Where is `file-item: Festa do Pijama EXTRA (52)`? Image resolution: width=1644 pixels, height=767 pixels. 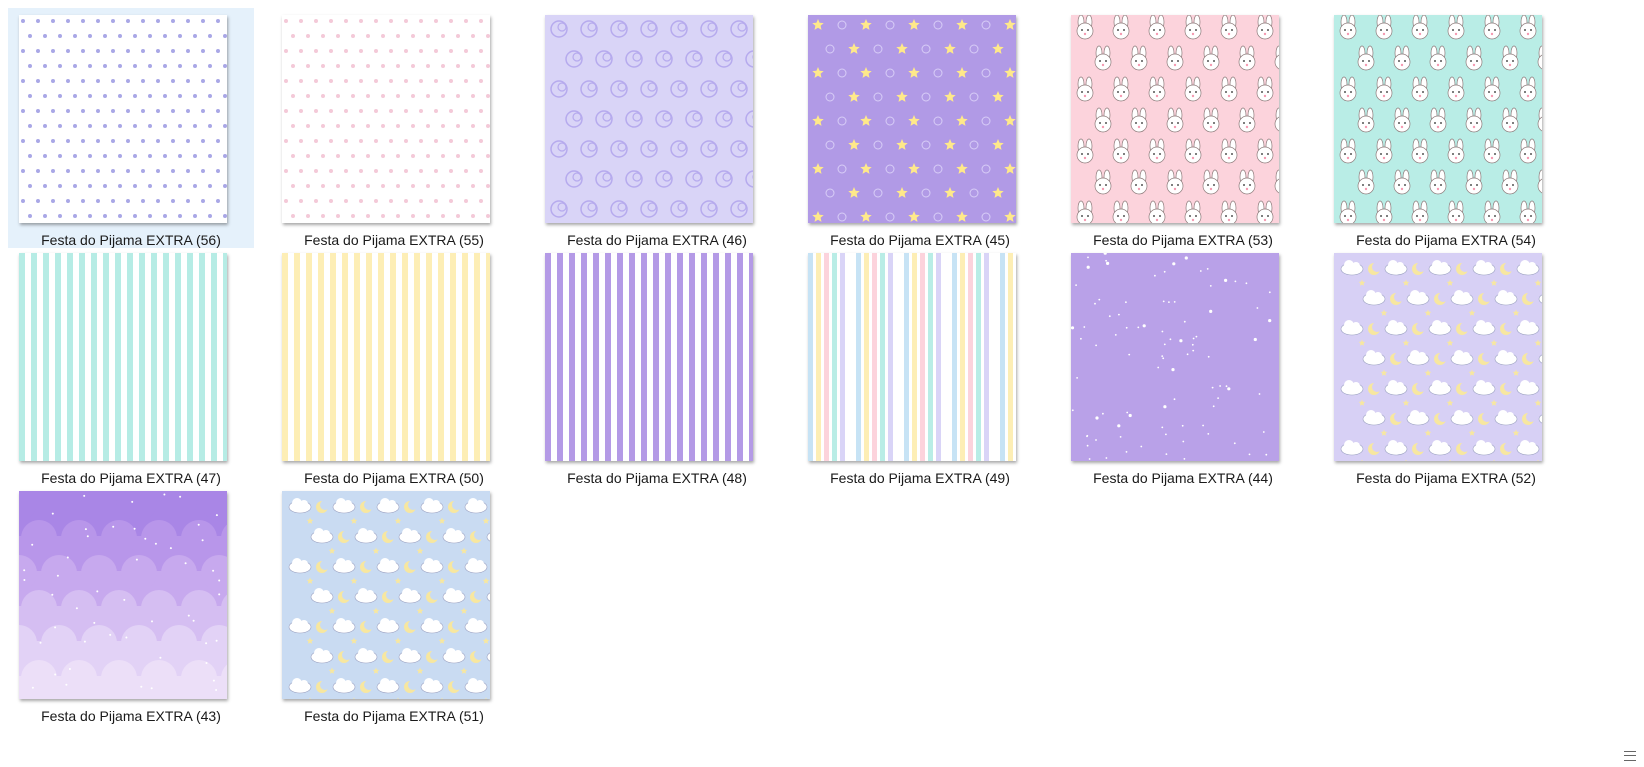 file-item: Festa do Pijama EXTRA (52) is located at coordinates (1446, 366).